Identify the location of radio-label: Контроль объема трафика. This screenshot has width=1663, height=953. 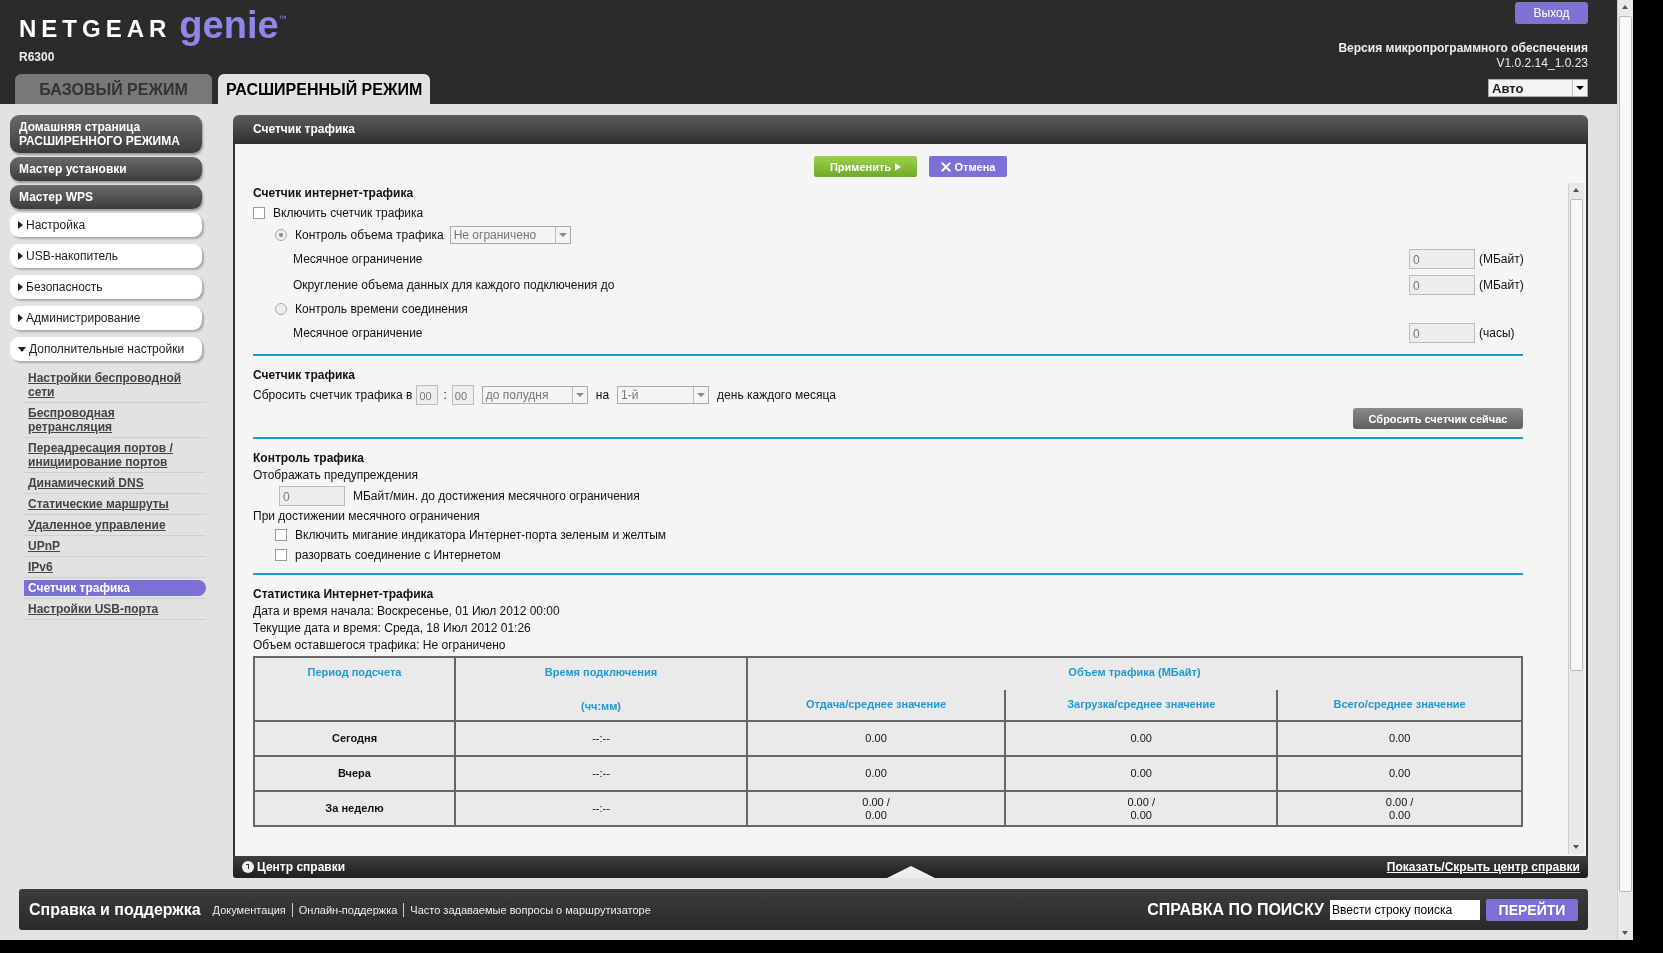
(369, 235).